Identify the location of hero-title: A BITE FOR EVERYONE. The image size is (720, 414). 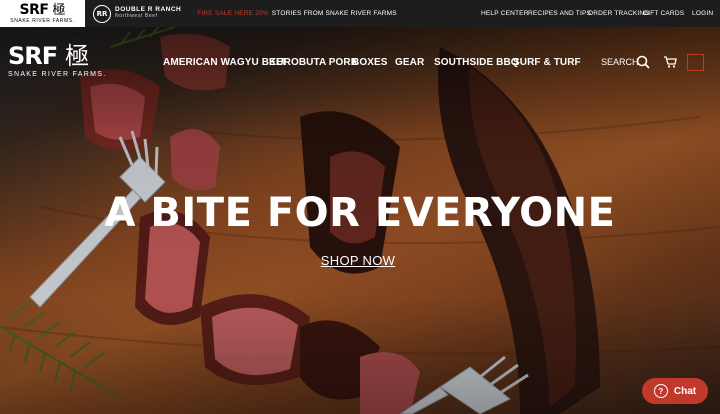
(360, 213).